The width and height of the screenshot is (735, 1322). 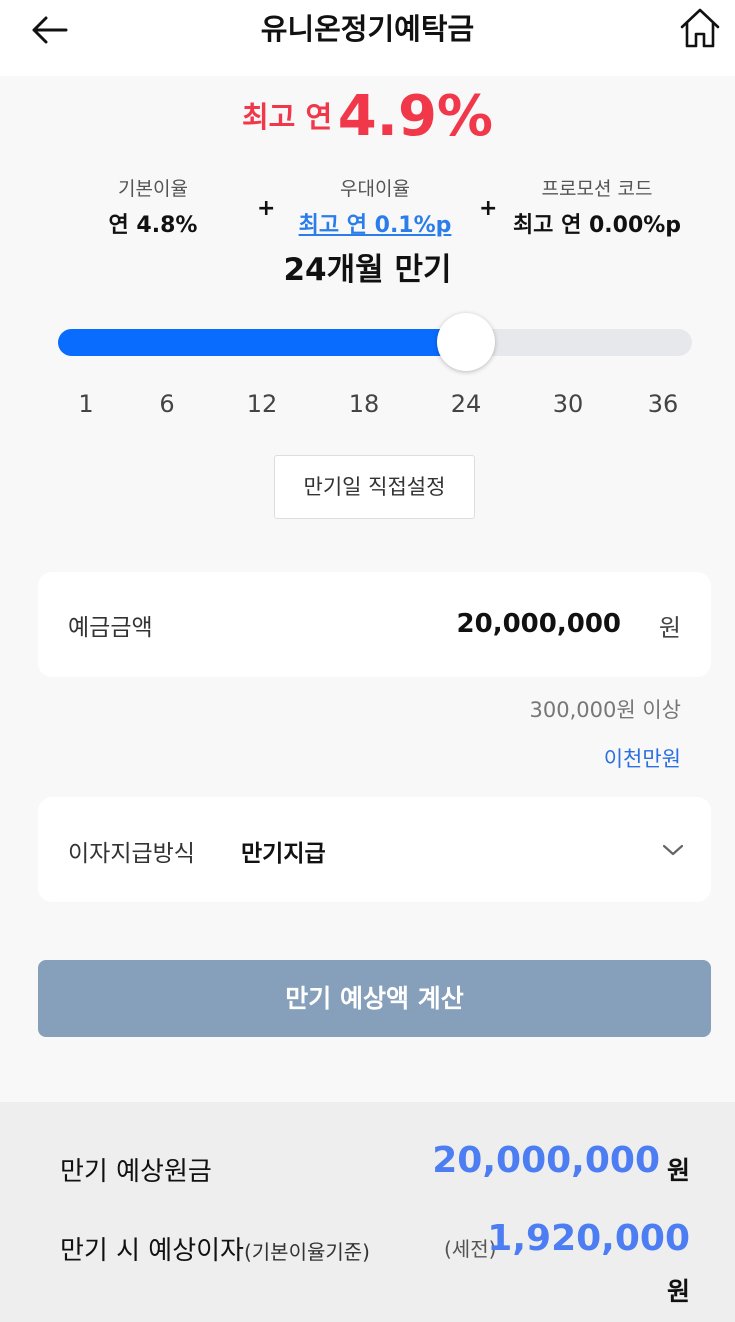 What do you see at coordinates (415, 116) in the screenshot?
I see `max-rate-value: 4.9%` at bounding box center [415, 116].